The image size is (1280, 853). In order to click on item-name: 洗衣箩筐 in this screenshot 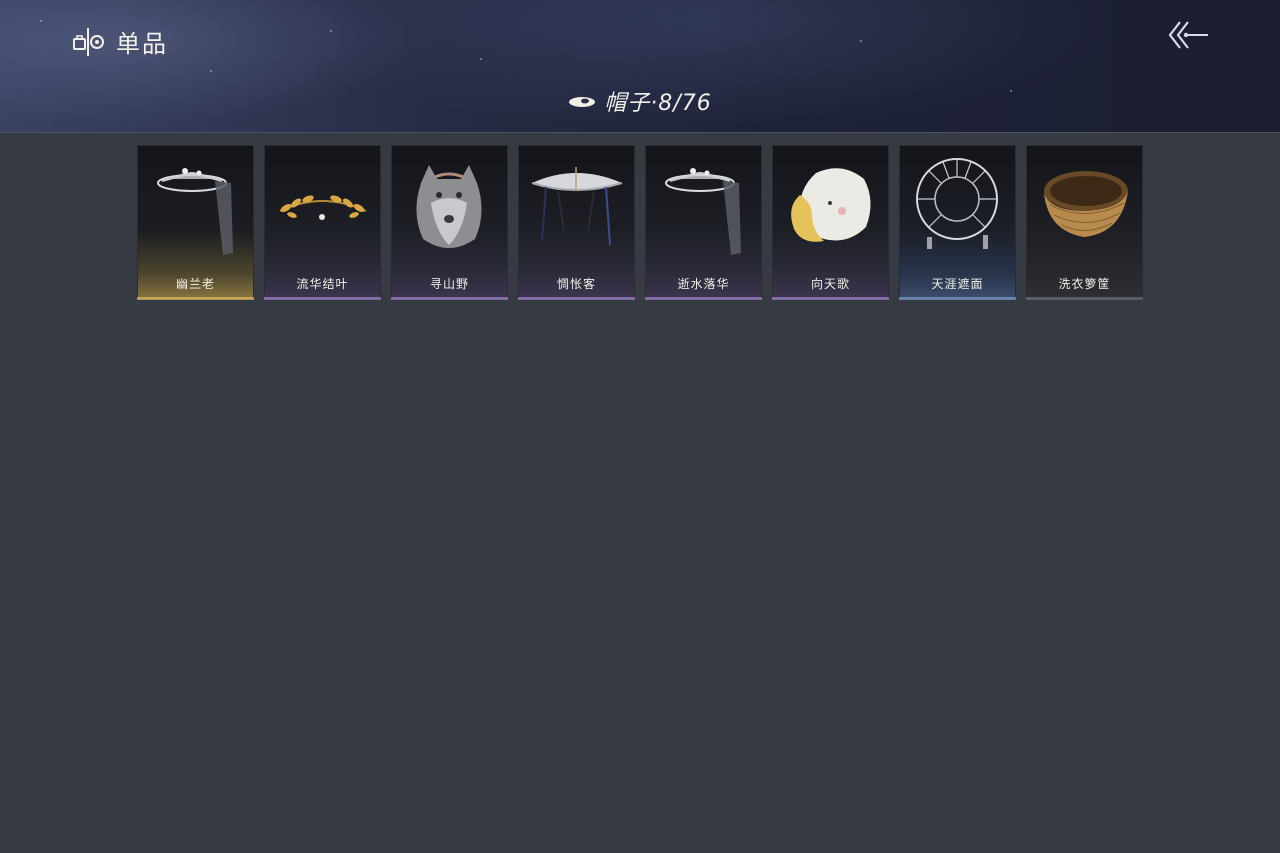, I will do `click(1084, 284)`.